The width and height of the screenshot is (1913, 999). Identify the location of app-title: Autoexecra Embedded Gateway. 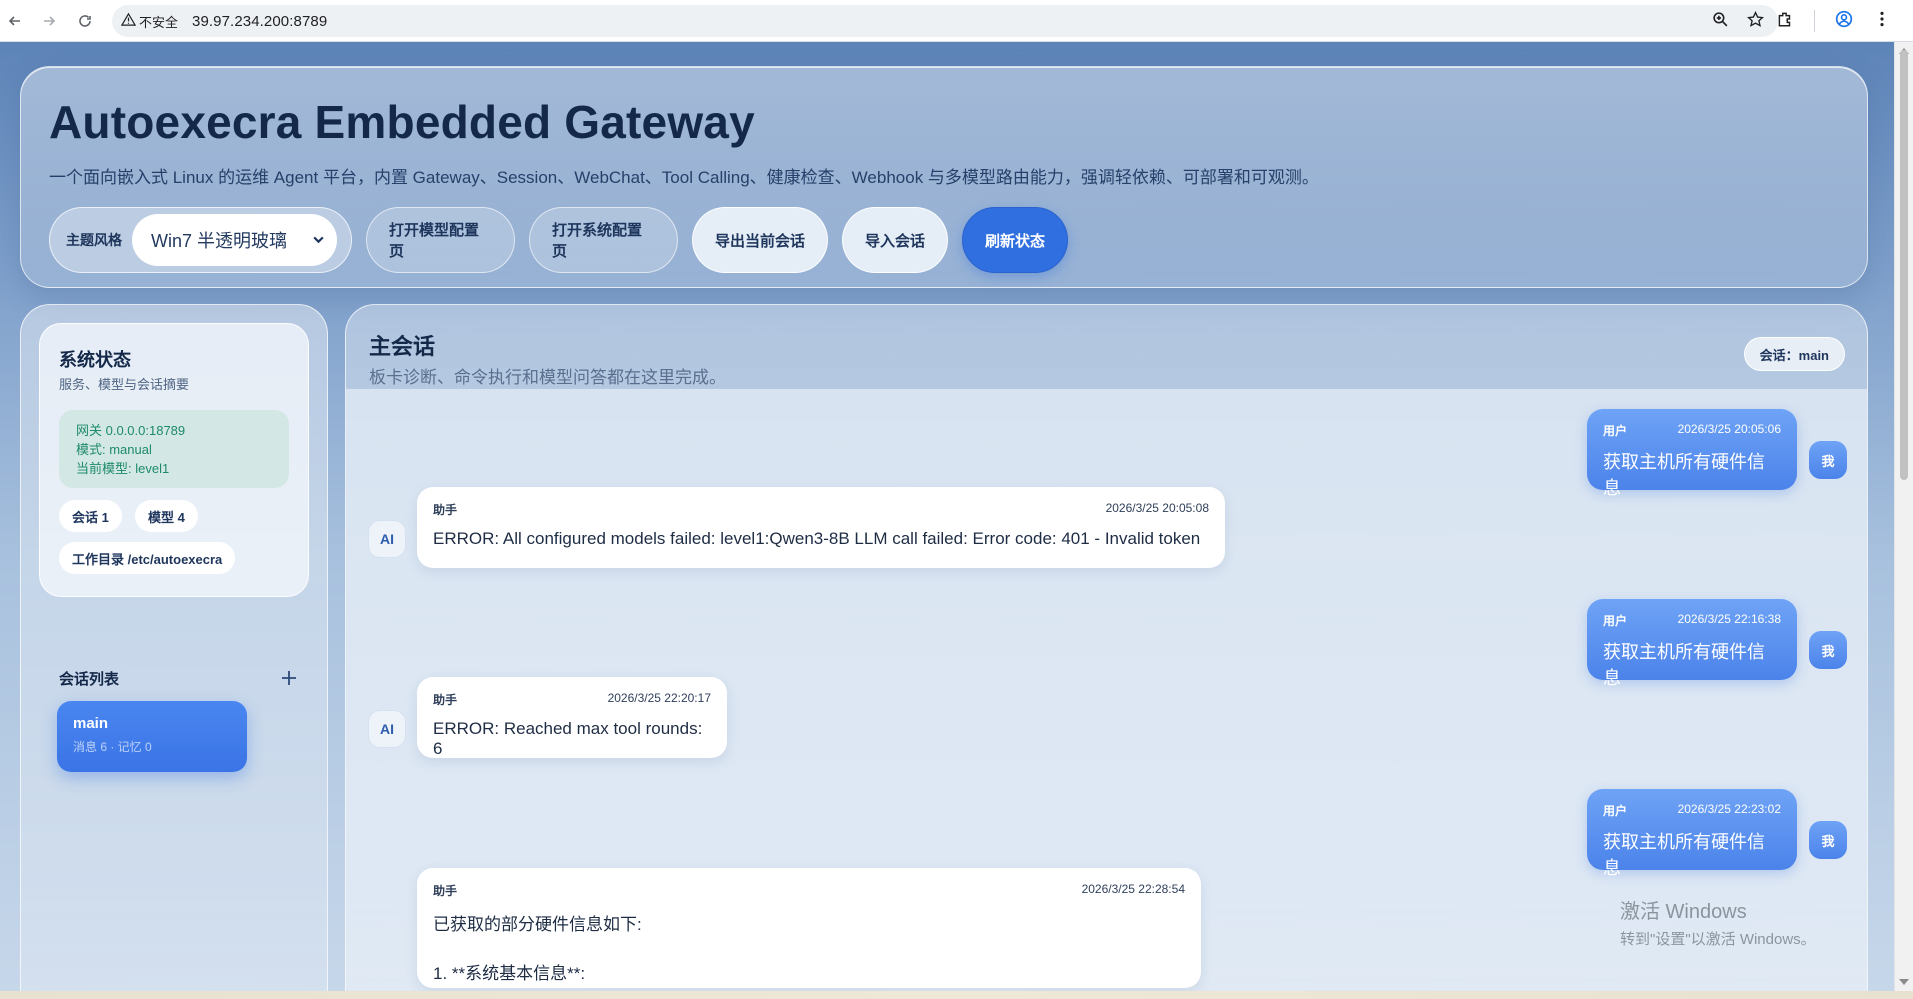
(402, 122).